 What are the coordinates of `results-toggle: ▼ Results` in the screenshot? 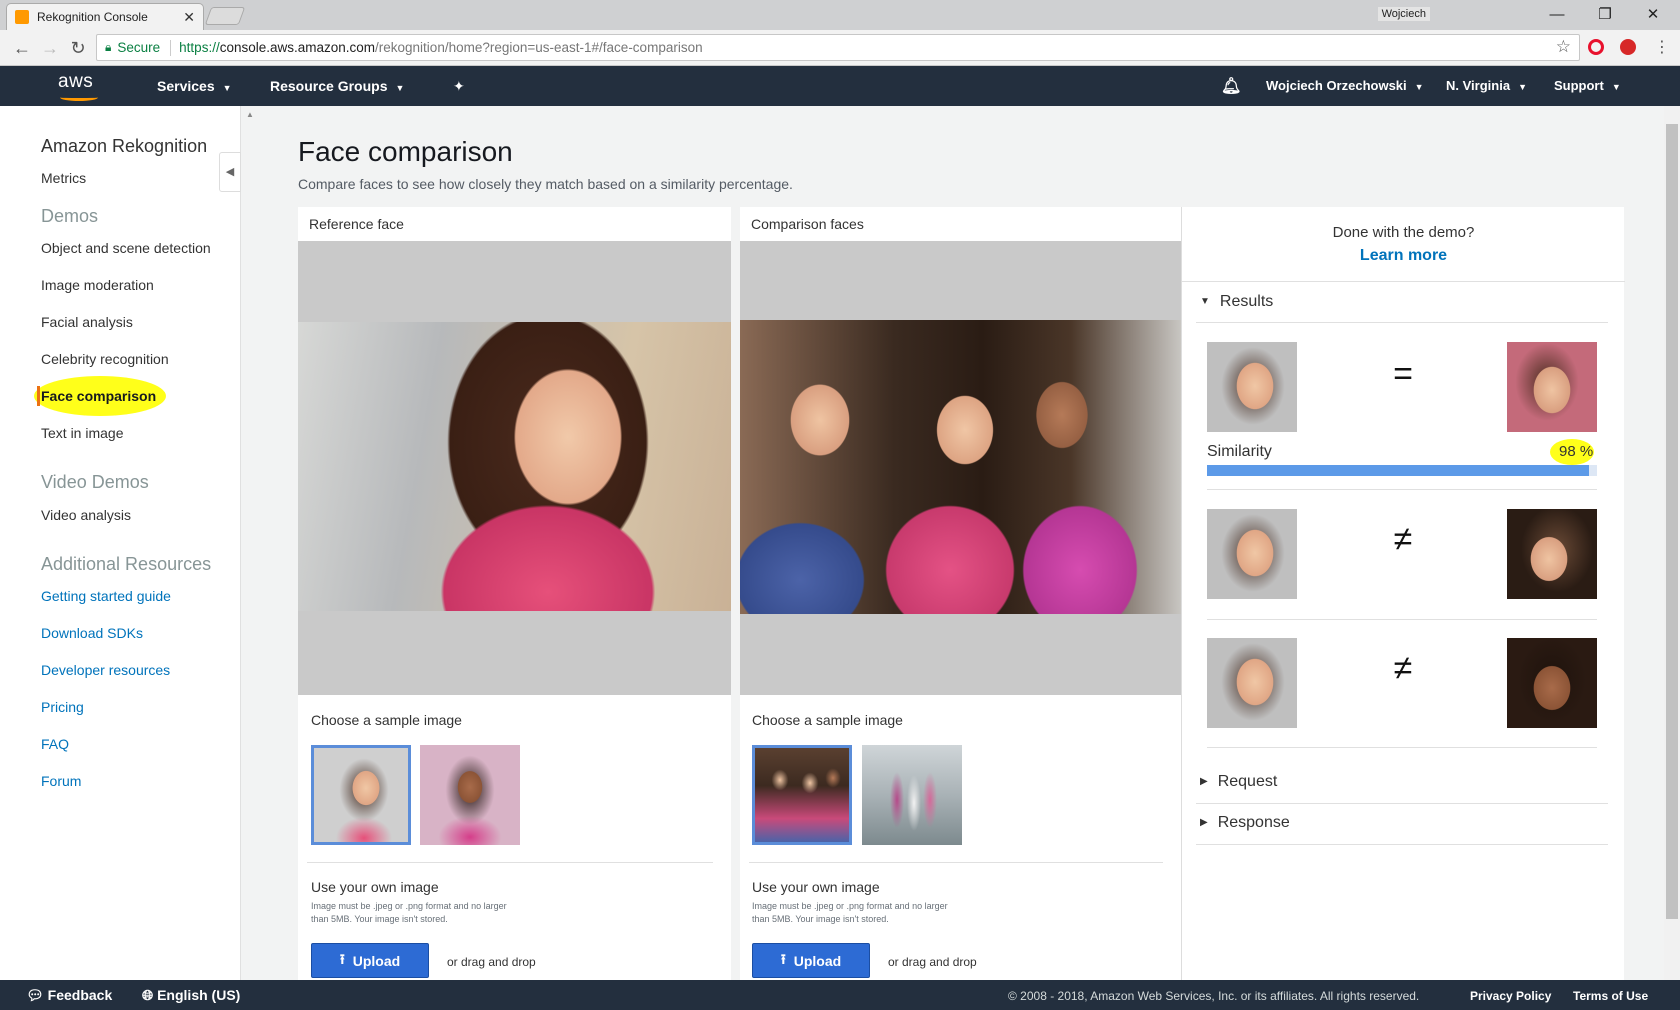 It's located at (1236, 302).